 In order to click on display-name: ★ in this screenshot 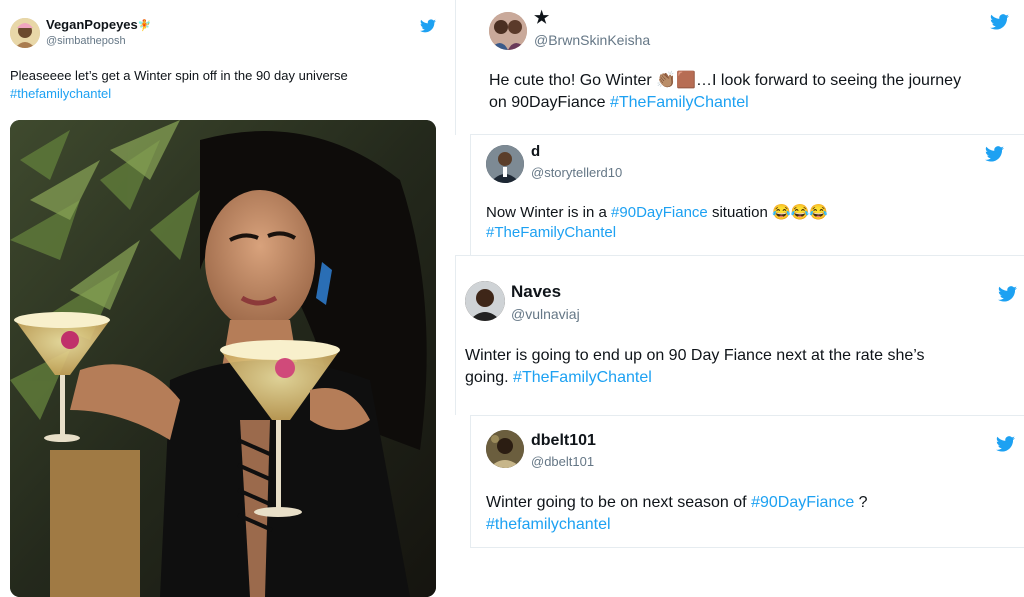, I will do `click(541, 18)`.